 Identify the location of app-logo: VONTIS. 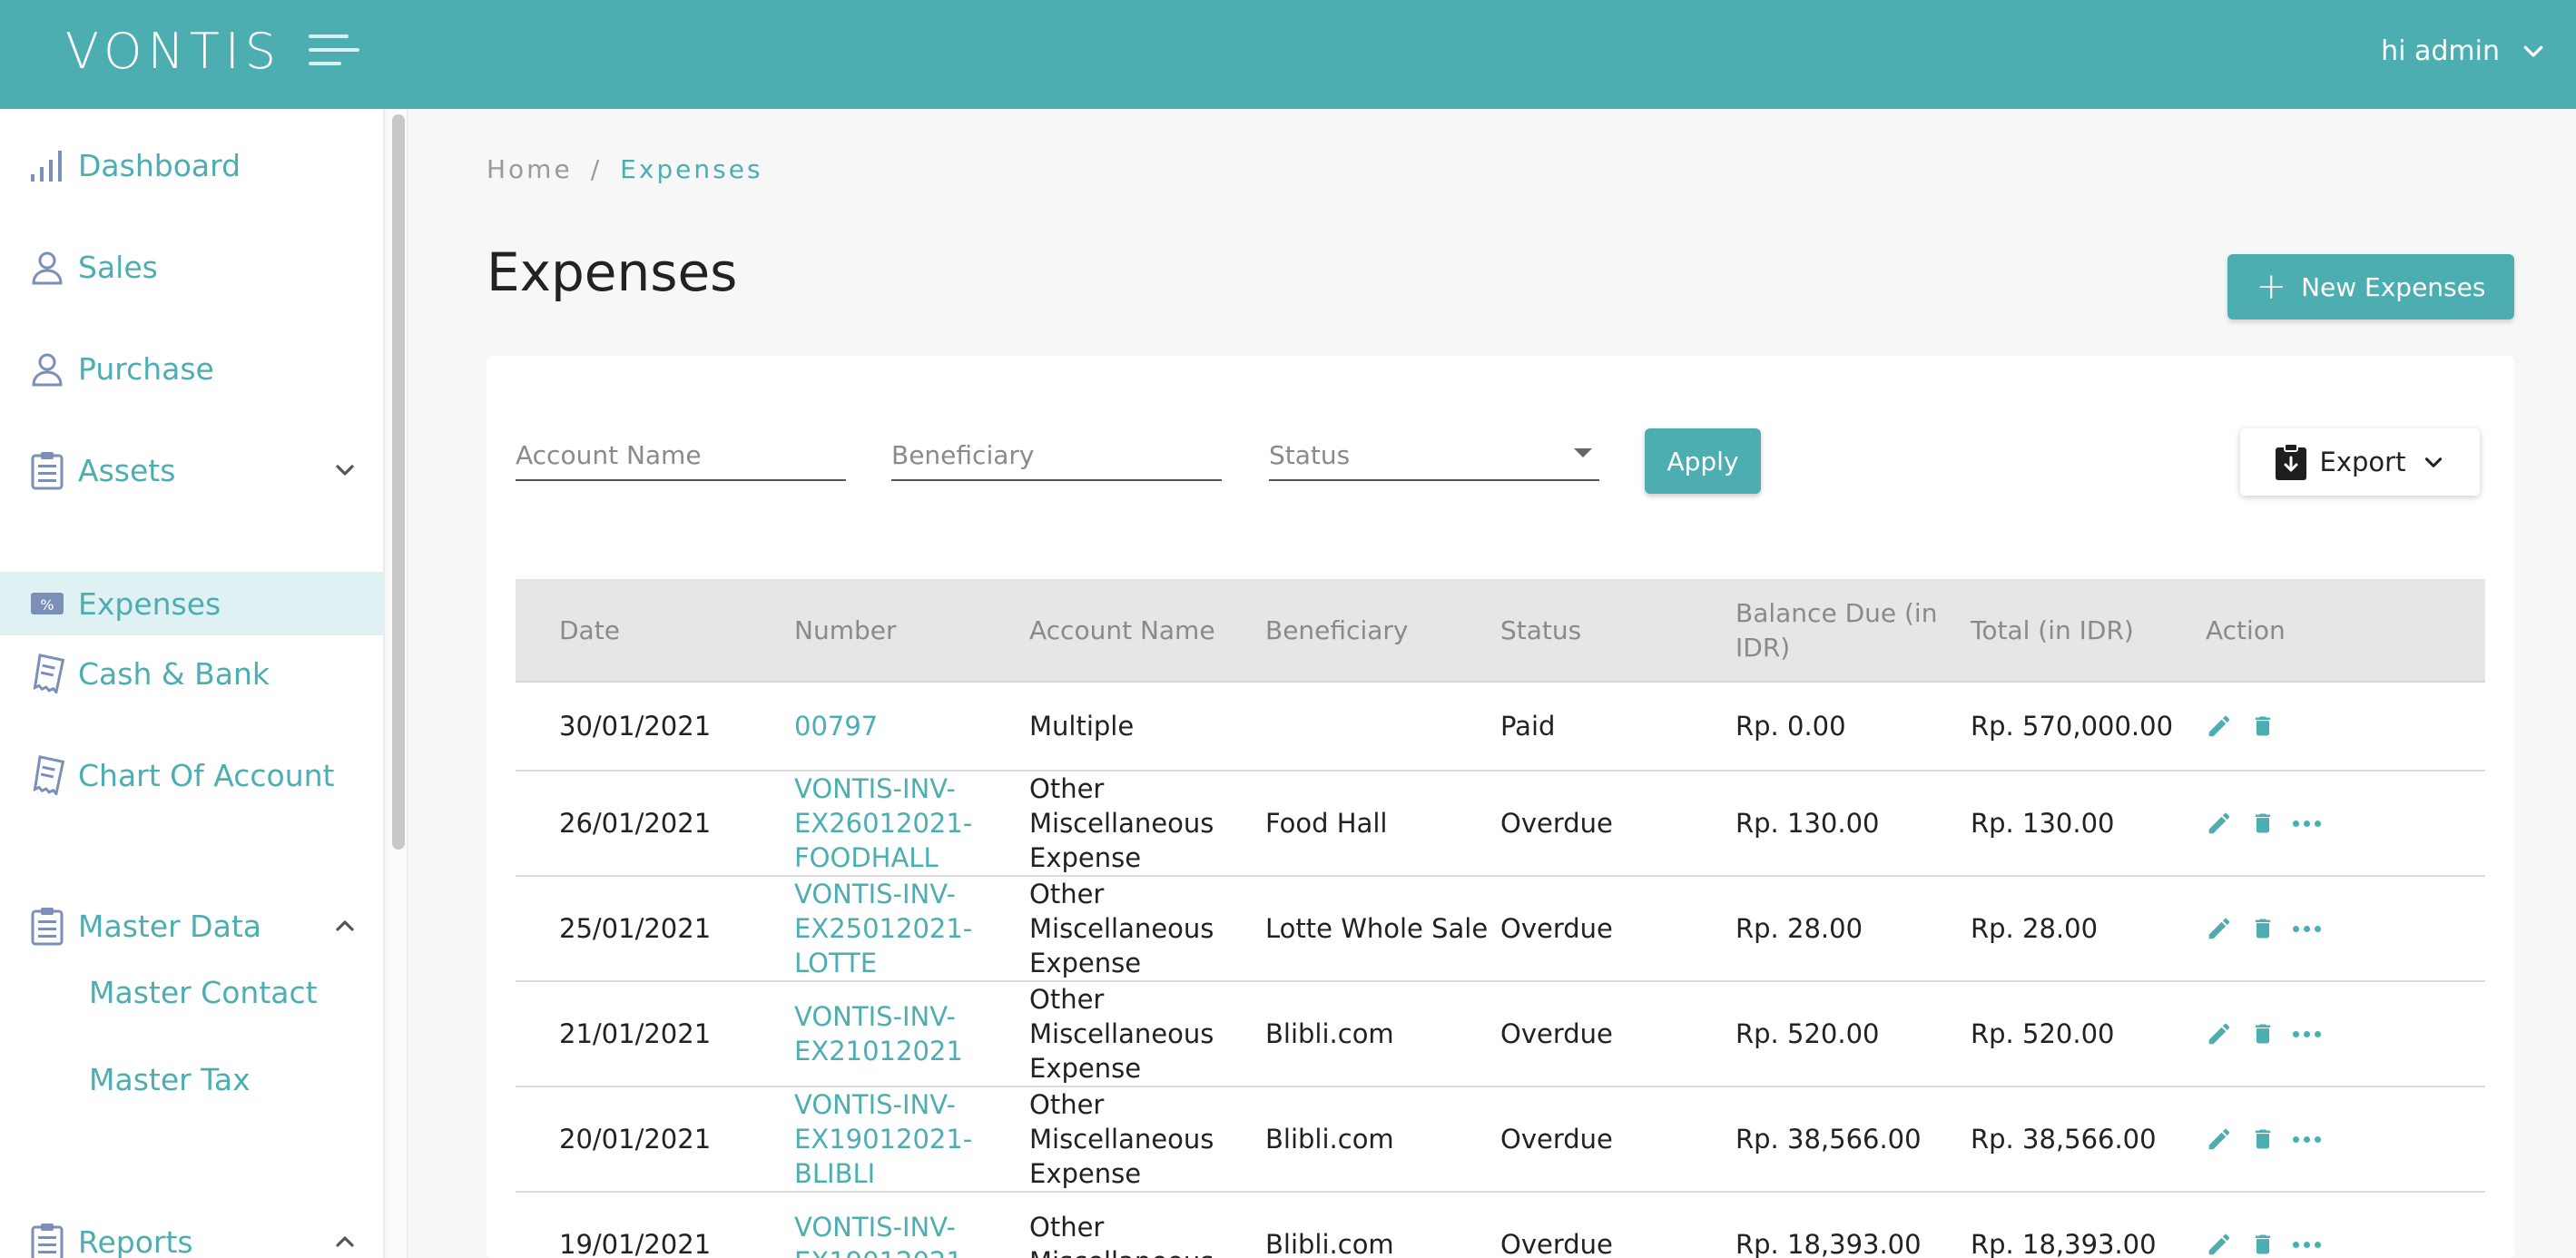
(173, 52).